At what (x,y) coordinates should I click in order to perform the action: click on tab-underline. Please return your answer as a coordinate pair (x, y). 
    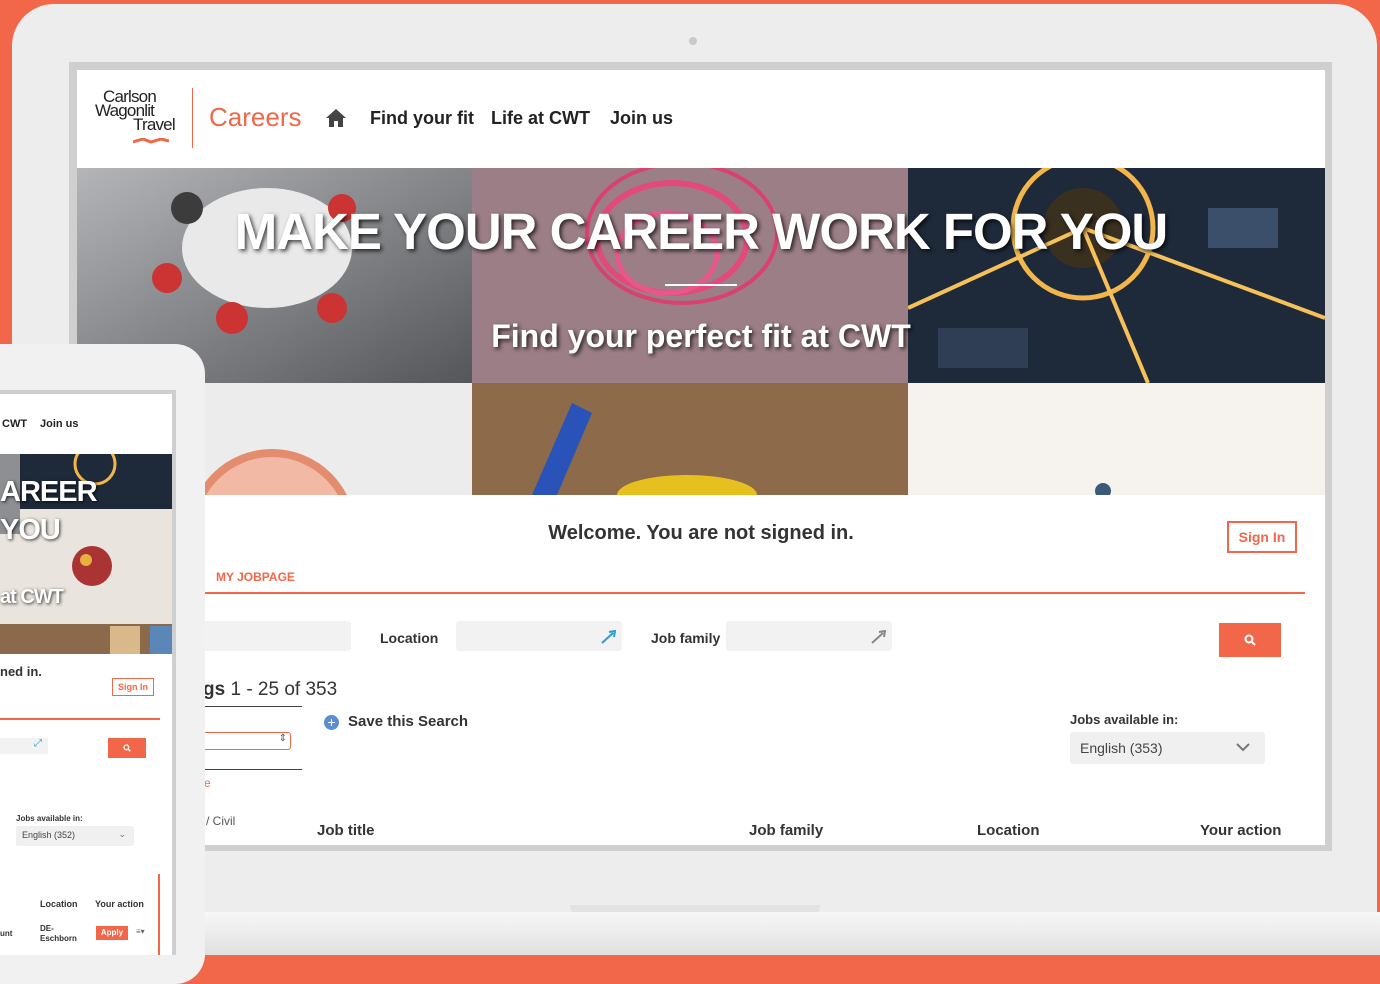
    Looking at the image, I should click on (741, 593).